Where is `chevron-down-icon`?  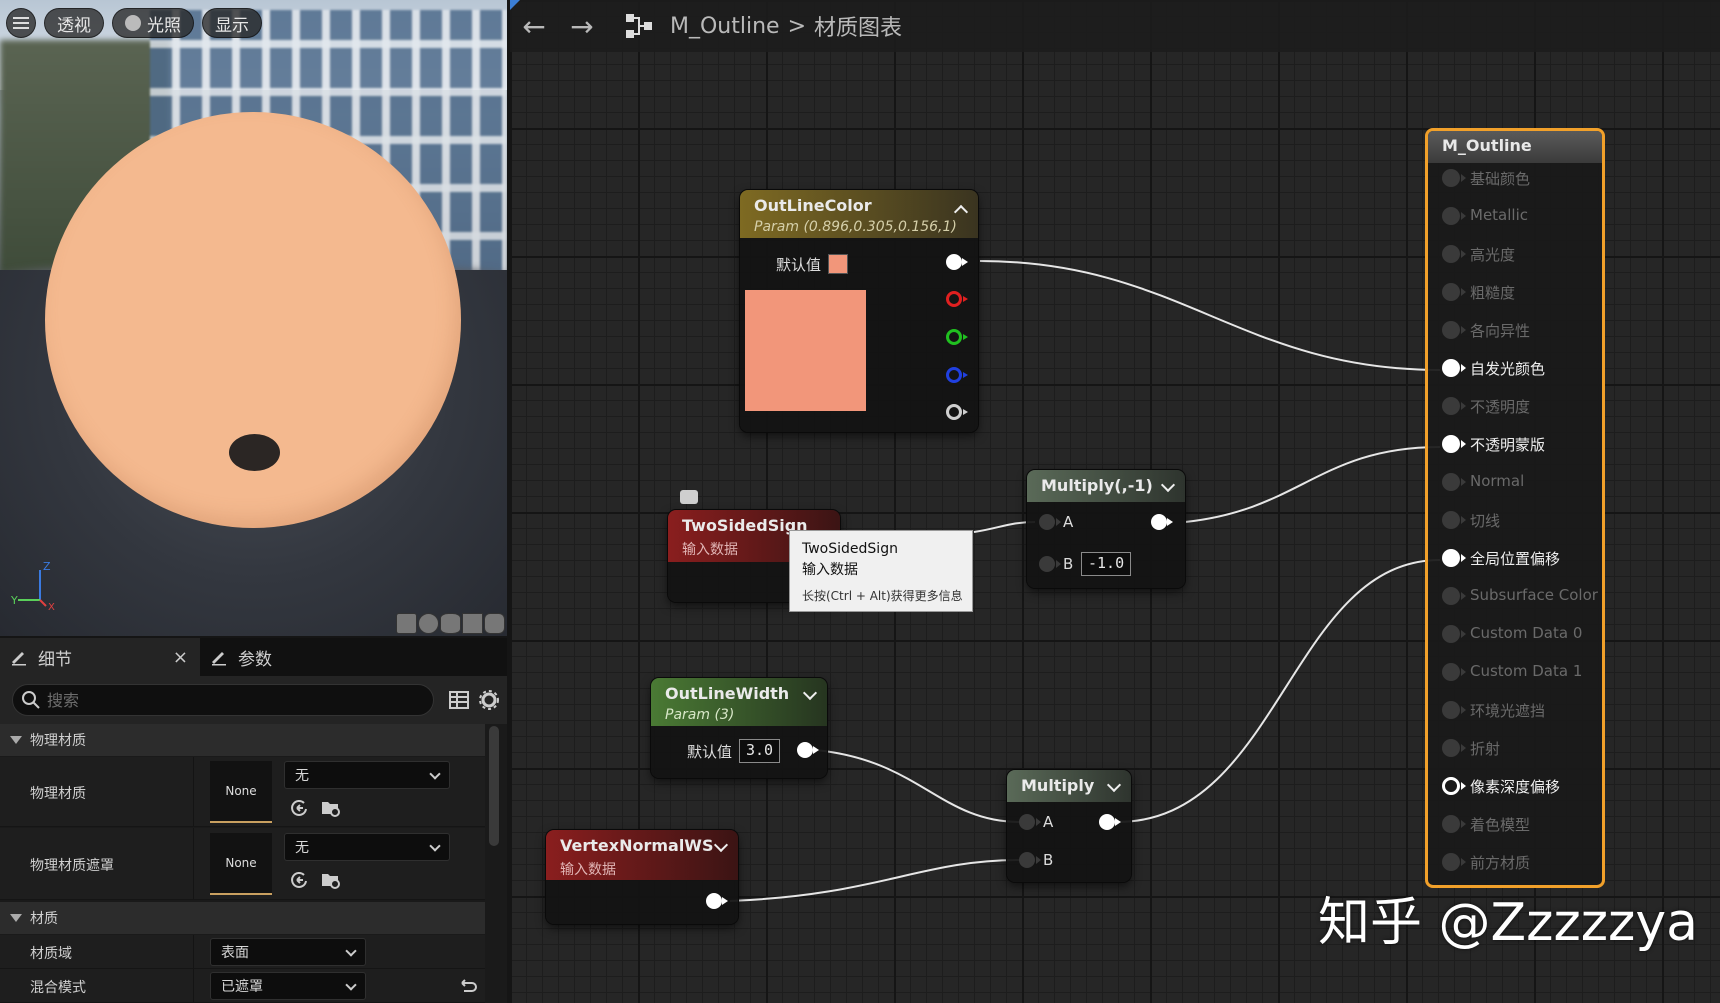 chevron-down-icon is located at coordinates (351, 985).